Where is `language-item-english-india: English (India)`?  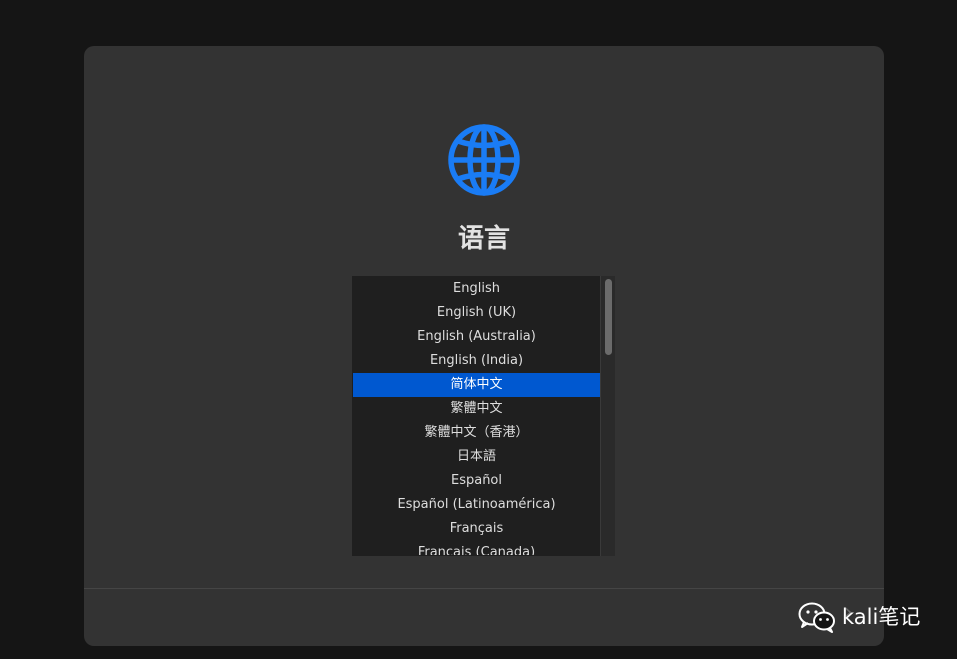 language-item-english-india: English (India) is located at coordinates (476, 361).